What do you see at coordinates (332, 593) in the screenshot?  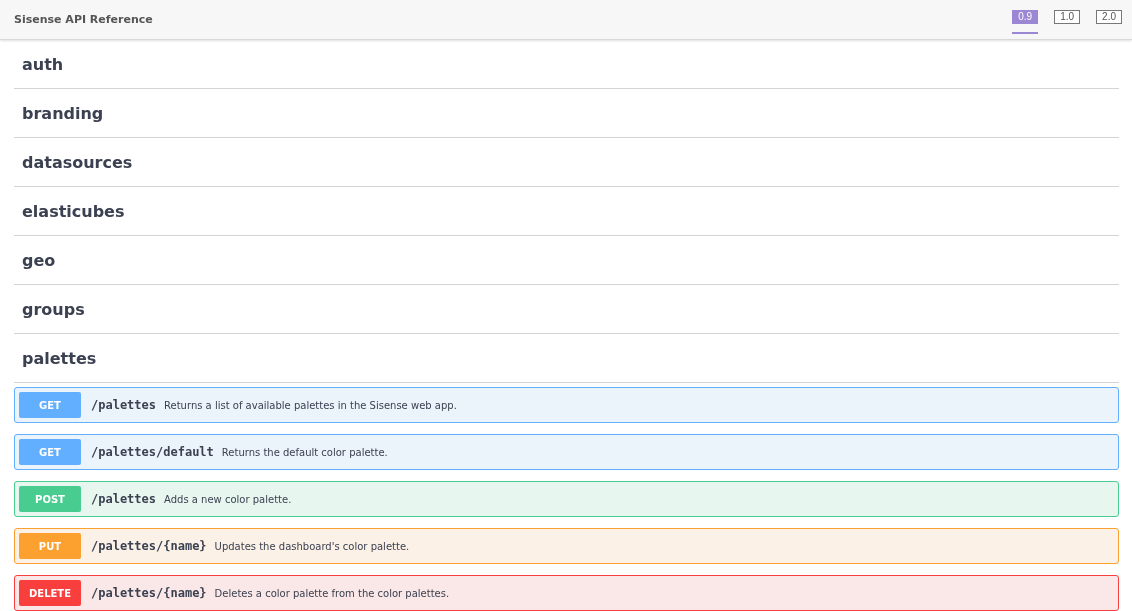 I see `operation-summary: Deletes a color palette from the color palettes.` at bounding box center [332, 593].